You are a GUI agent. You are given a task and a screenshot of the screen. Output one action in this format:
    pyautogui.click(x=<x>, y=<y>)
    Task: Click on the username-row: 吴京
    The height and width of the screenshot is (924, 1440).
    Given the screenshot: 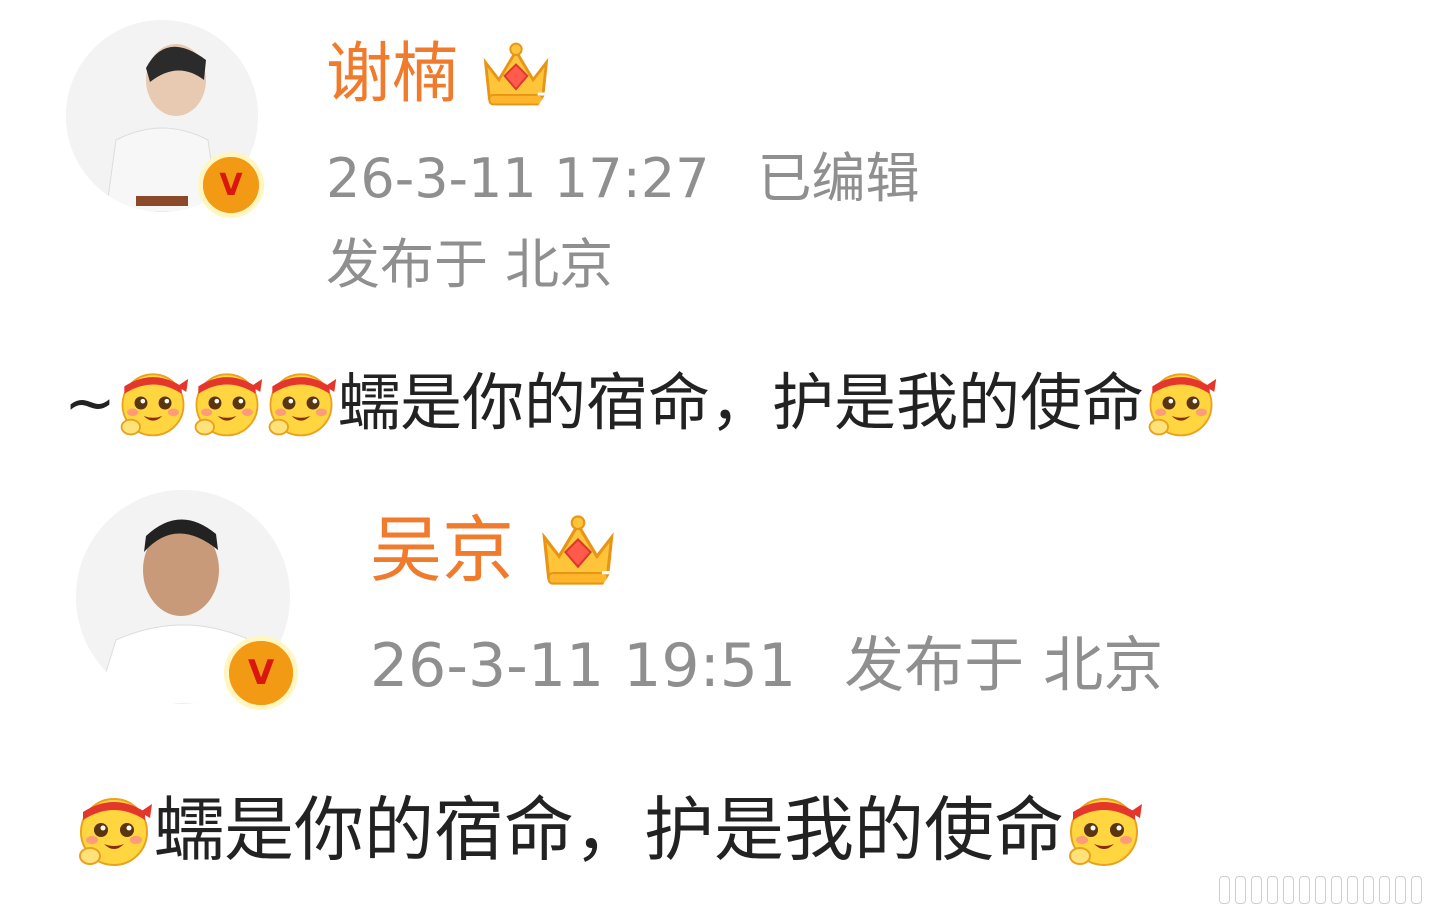 What is the action you would take?
    pyautogui.click(x=495, y=550)
    